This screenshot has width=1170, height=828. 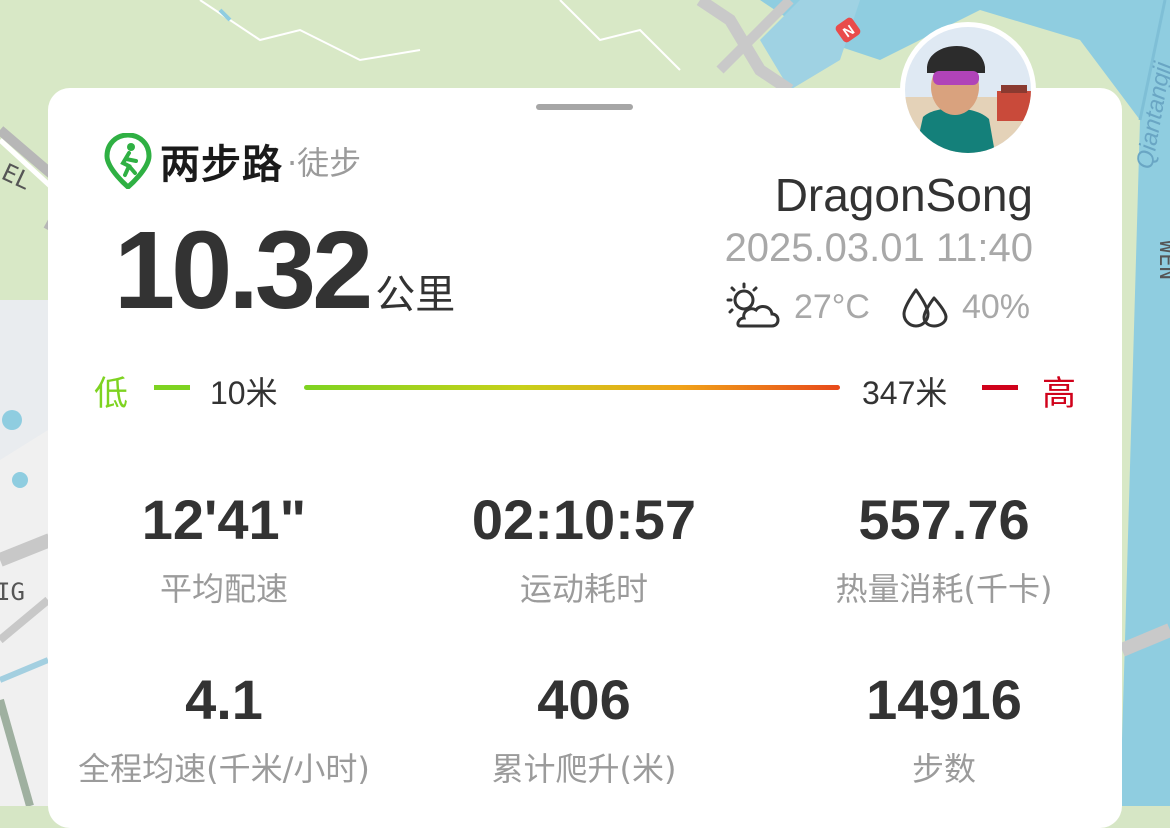 I want to click on stat-value: 12'41", so click(x=224, y=519).